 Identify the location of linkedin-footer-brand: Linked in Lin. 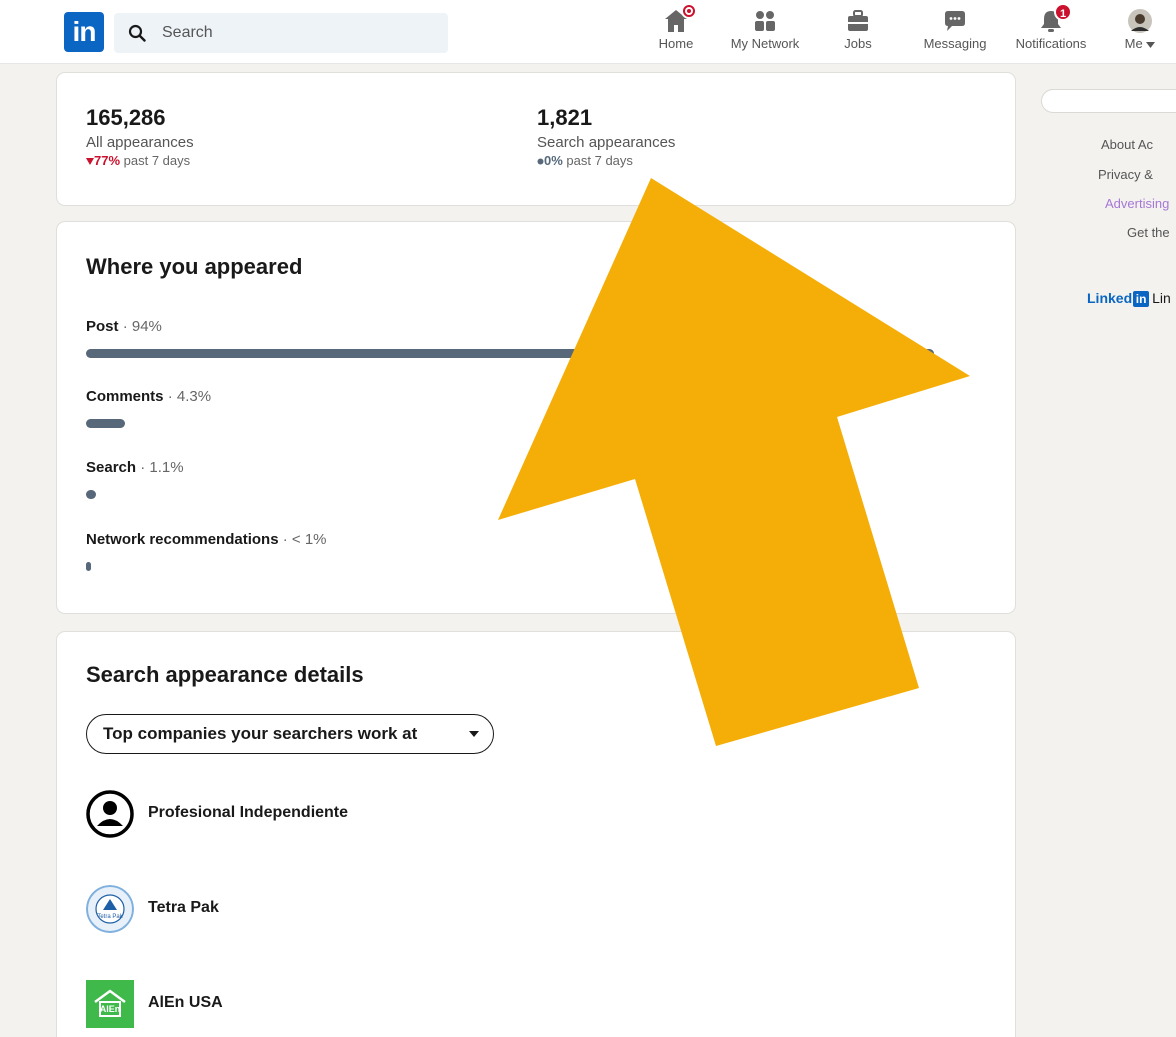
(1129, 298).